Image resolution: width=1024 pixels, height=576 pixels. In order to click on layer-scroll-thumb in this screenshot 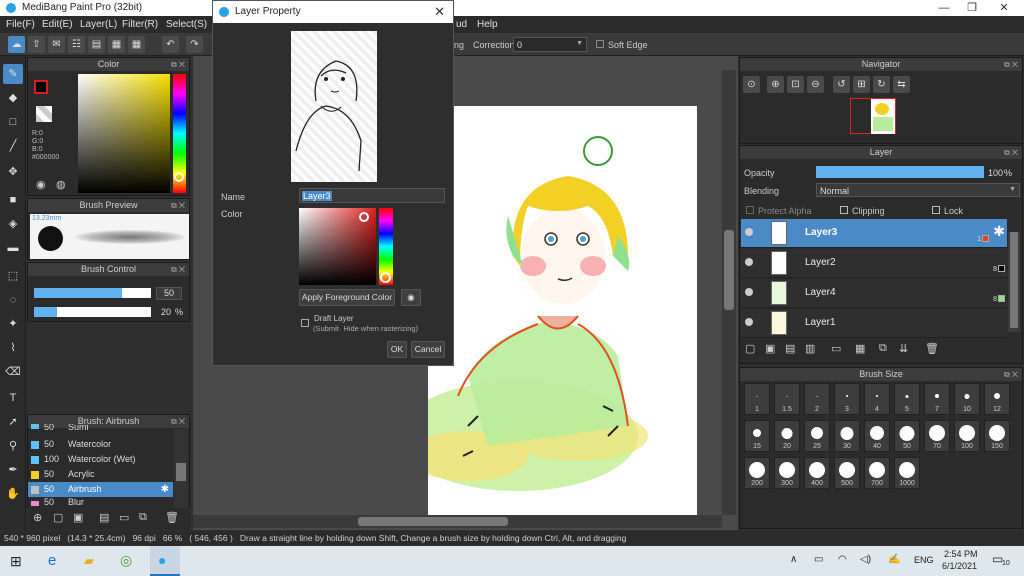, I will do `click(1014, 280)`.